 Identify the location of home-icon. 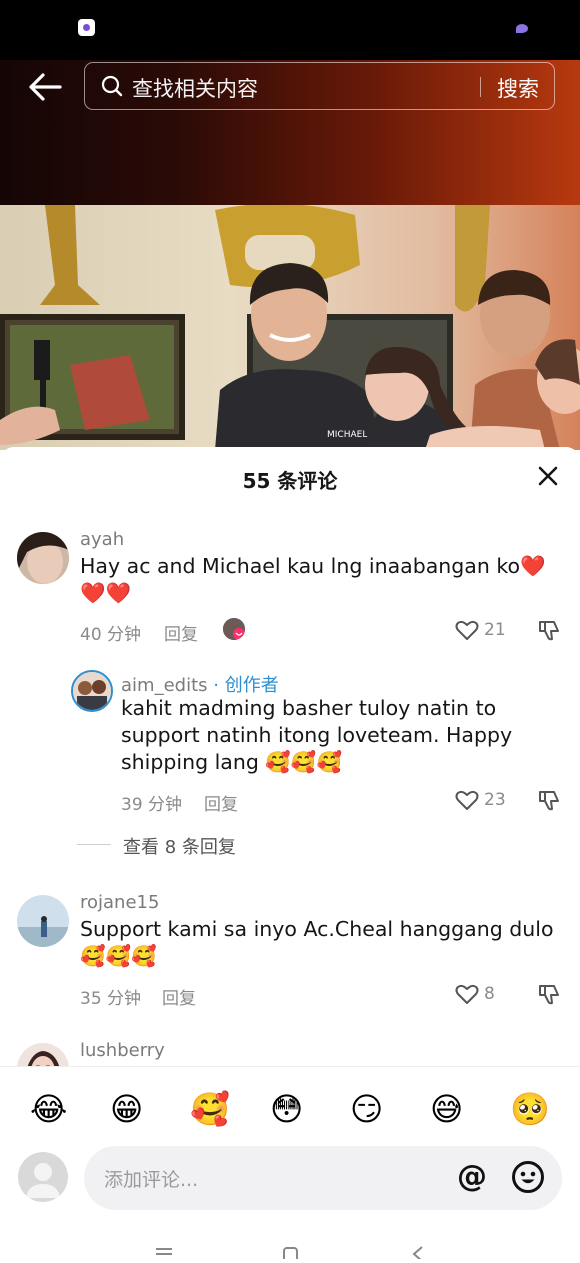
(290, 1254).